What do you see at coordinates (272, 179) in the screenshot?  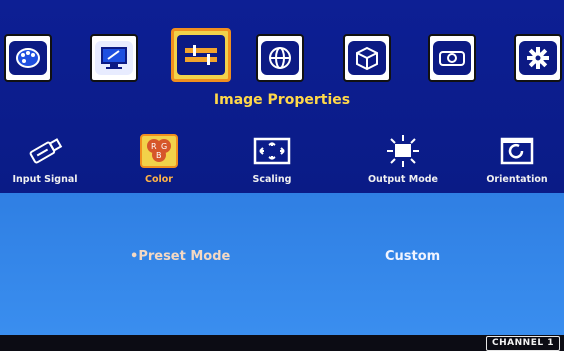 I see `sub-item-label: Scaling` at bounding box center [272, 179].